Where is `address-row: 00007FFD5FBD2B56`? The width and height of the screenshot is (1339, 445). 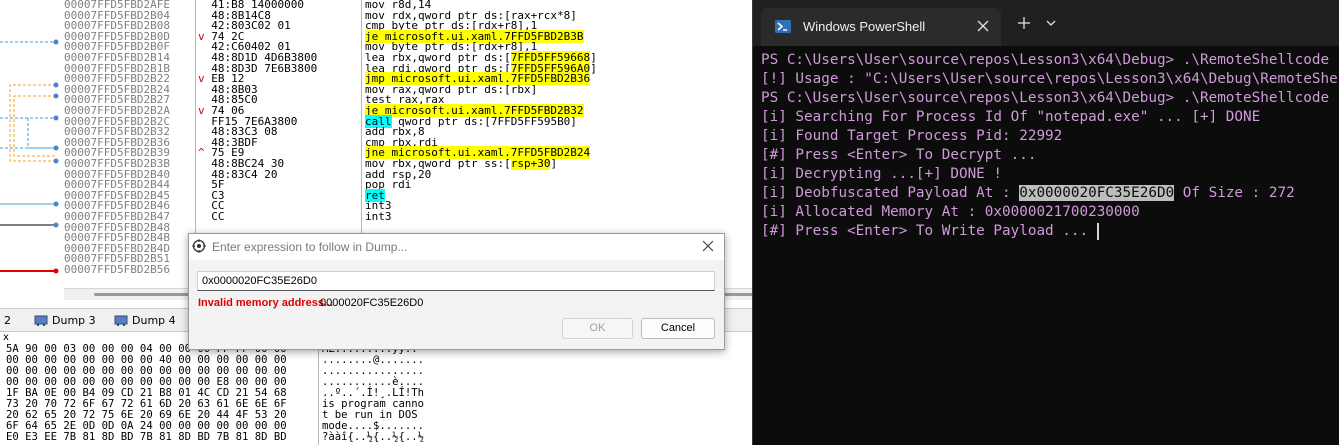 address-row: 00007FFD5FBD2B56 is located at coordinates (117, 270).